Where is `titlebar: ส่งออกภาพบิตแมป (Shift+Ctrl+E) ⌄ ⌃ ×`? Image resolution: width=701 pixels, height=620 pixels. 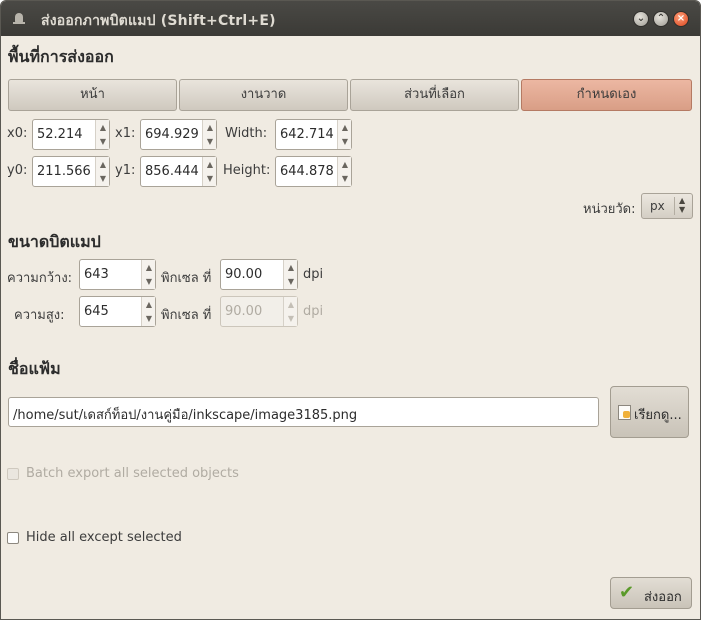
titlebar: ส่งออกภาพบิตแมป (Shift+Ctrl+E) ⌄ ⌃ × is located at coordinates (350, 18).